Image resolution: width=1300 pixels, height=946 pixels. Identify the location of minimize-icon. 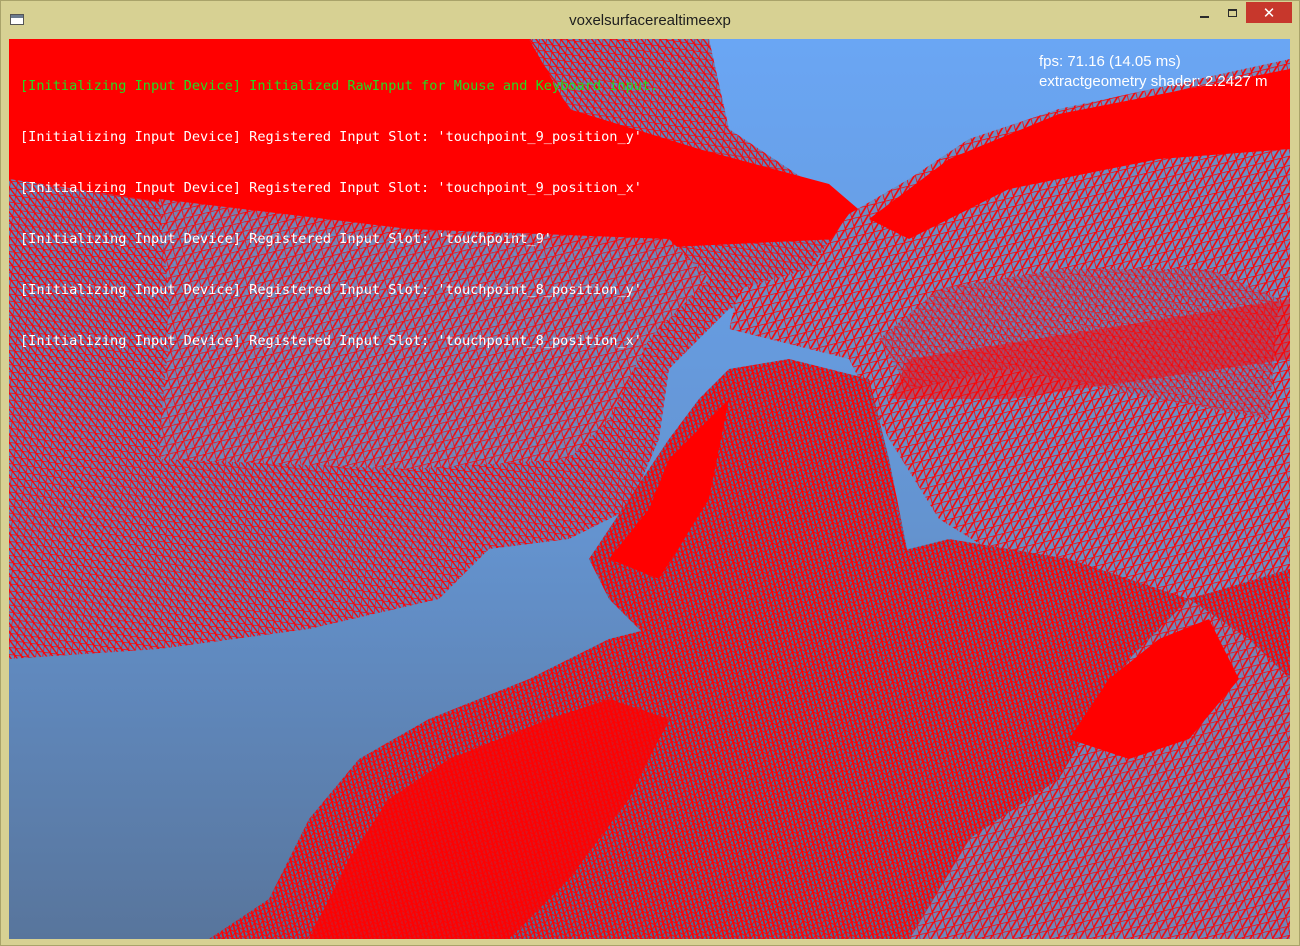
(1204, 16).